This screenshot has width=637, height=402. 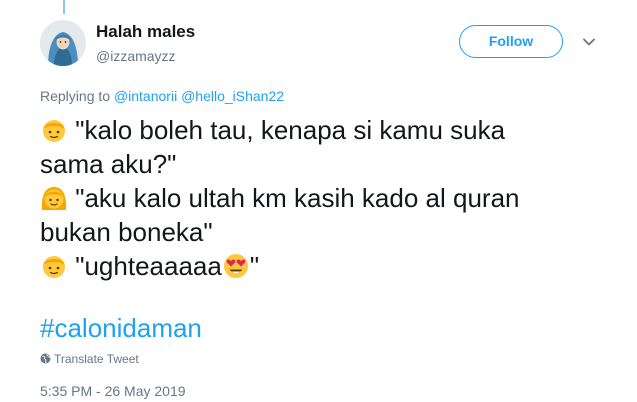 I want to click on tweet-text: bukan boneka", so click(x=126, y=232).